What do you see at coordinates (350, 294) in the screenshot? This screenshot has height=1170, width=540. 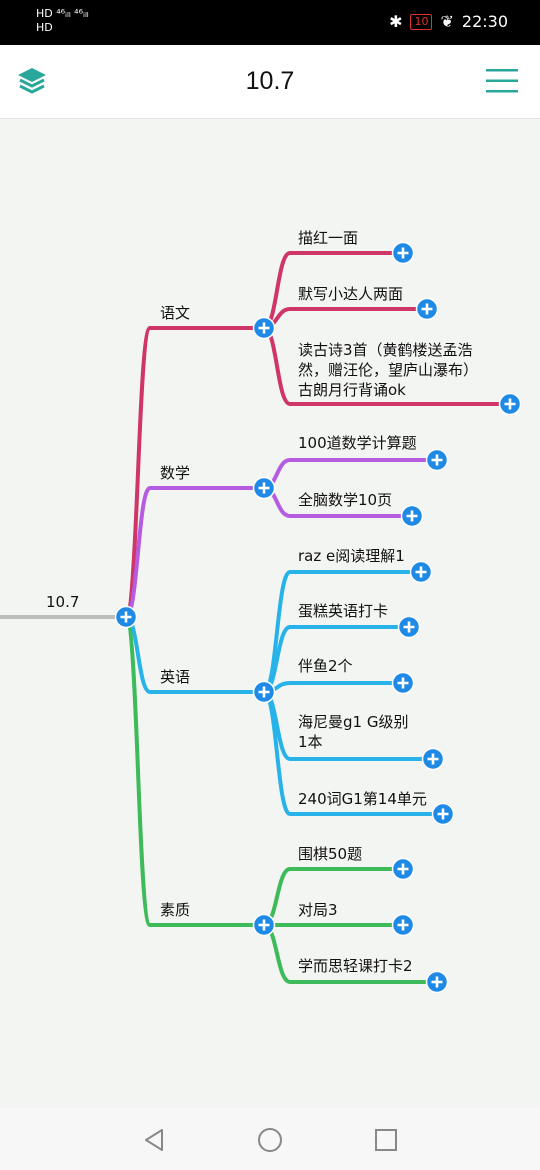 I see `leaf-label: 默写小达人两面` at bounding box center [350, 294].